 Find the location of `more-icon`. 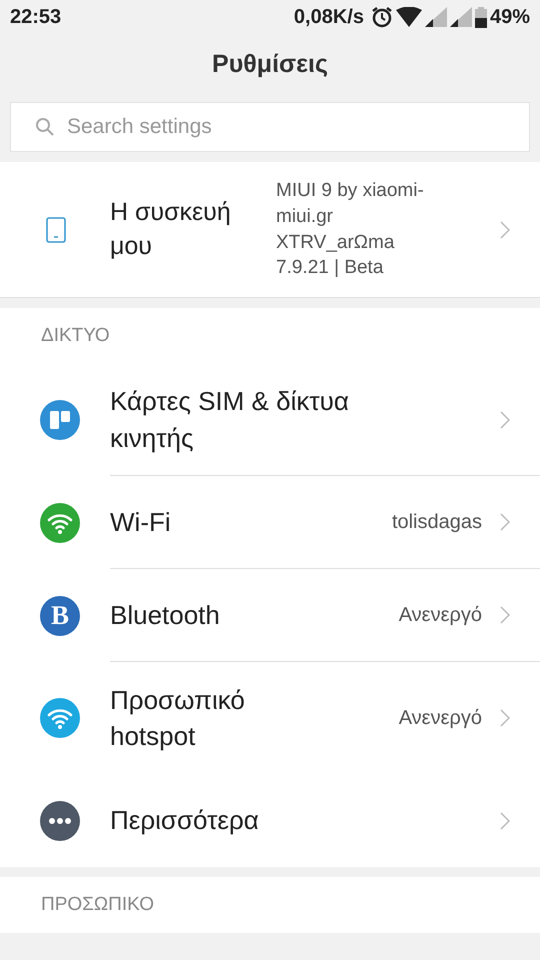

more-icon is located at coordinates (60, 820).